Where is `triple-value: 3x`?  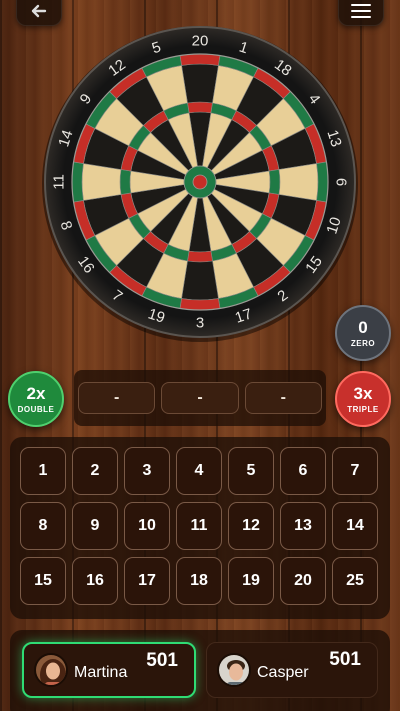
triple-value: 3x is located at coordinates (363, 393).